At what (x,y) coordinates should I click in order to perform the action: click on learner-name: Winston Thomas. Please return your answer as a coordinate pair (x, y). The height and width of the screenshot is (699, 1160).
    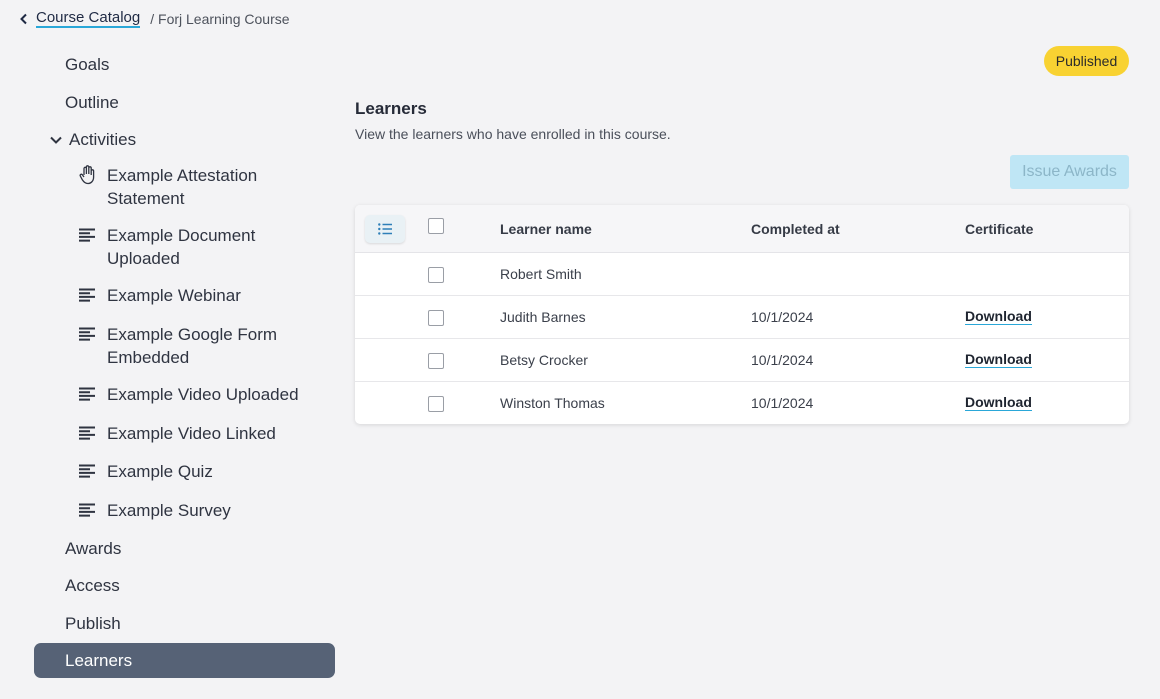
    Looking at the image, I should click on (552, 403).